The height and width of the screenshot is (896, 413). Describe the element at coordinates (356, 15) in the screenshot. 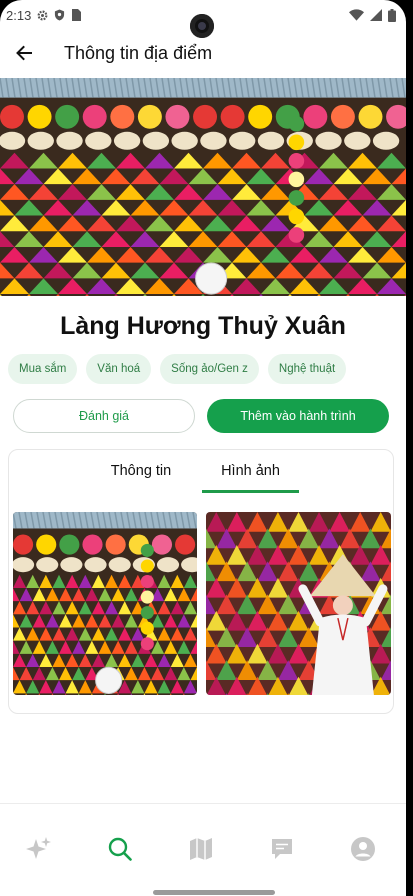

I see `wifi-icon` at that location.